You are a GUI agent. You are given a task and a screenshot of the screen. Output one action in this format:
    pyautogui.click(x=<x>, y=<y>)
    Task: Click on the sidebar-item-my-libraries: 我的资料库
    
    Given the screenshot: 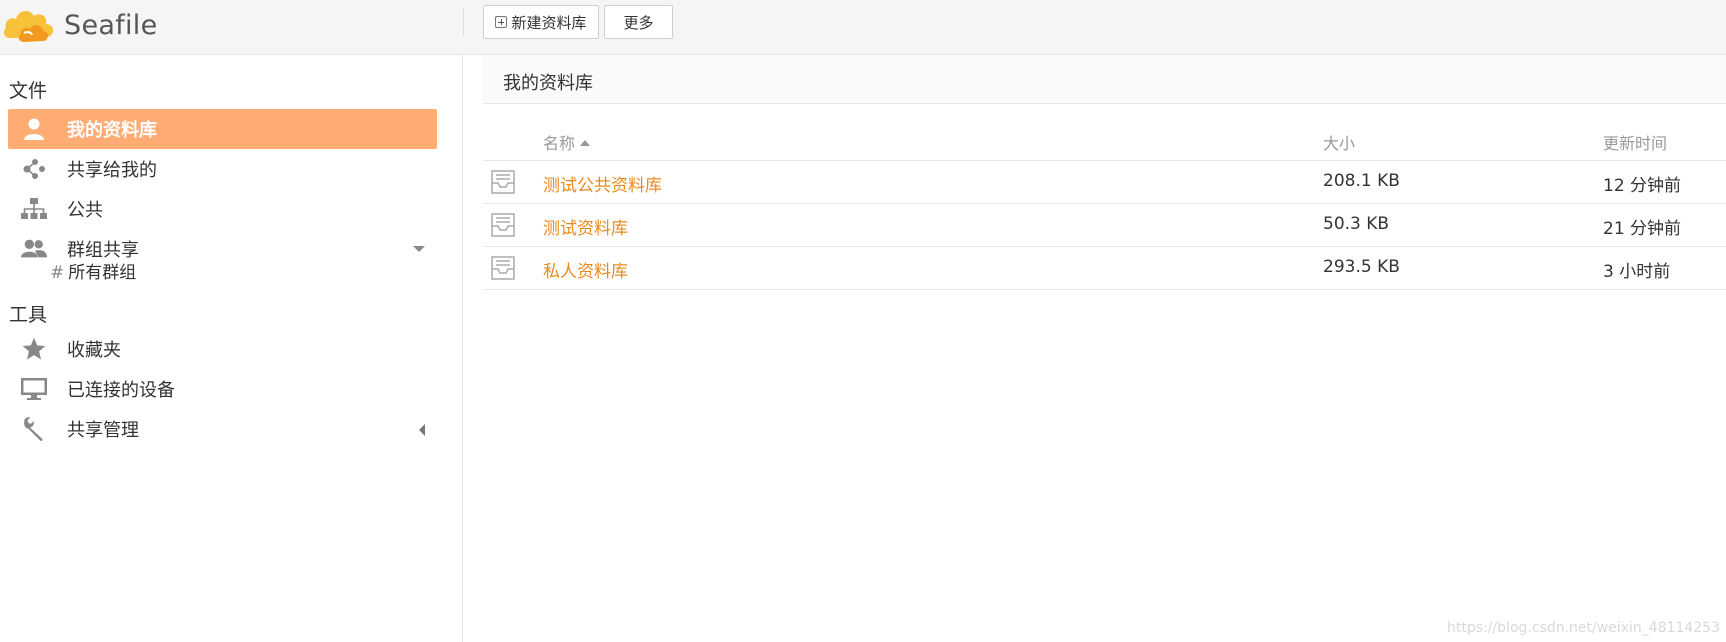 What is the action you would take?
    pyautogui.click(x=222, y=129)
    